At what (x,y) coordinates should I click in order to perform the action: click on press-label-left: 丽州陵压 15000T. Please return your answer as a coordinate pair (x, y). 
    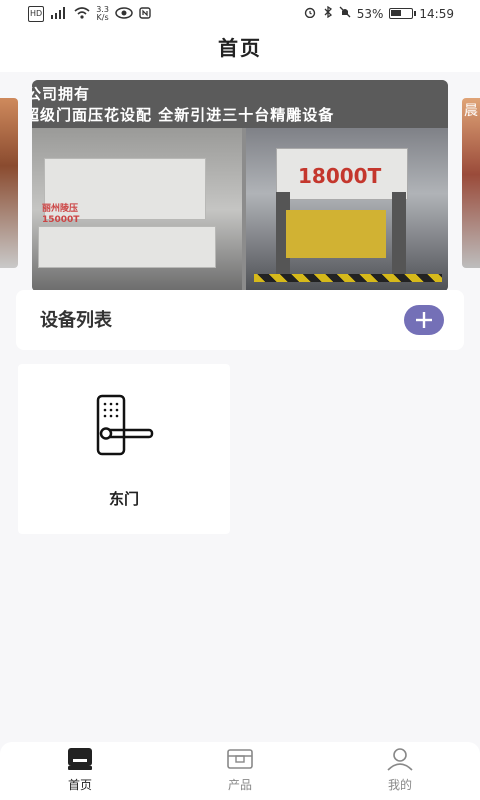
    Looking at the image, I should click on (61, 214).